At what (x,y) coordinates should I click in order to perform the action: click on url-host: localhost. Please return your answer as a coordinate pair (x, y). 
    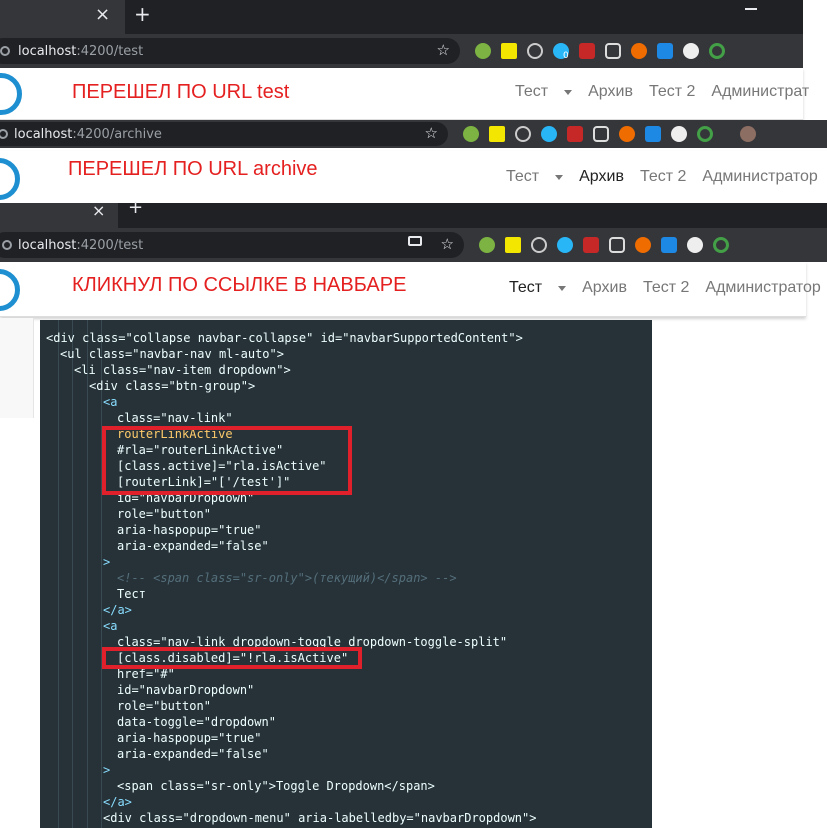
    Looking at the image, I should click on (43, 134).